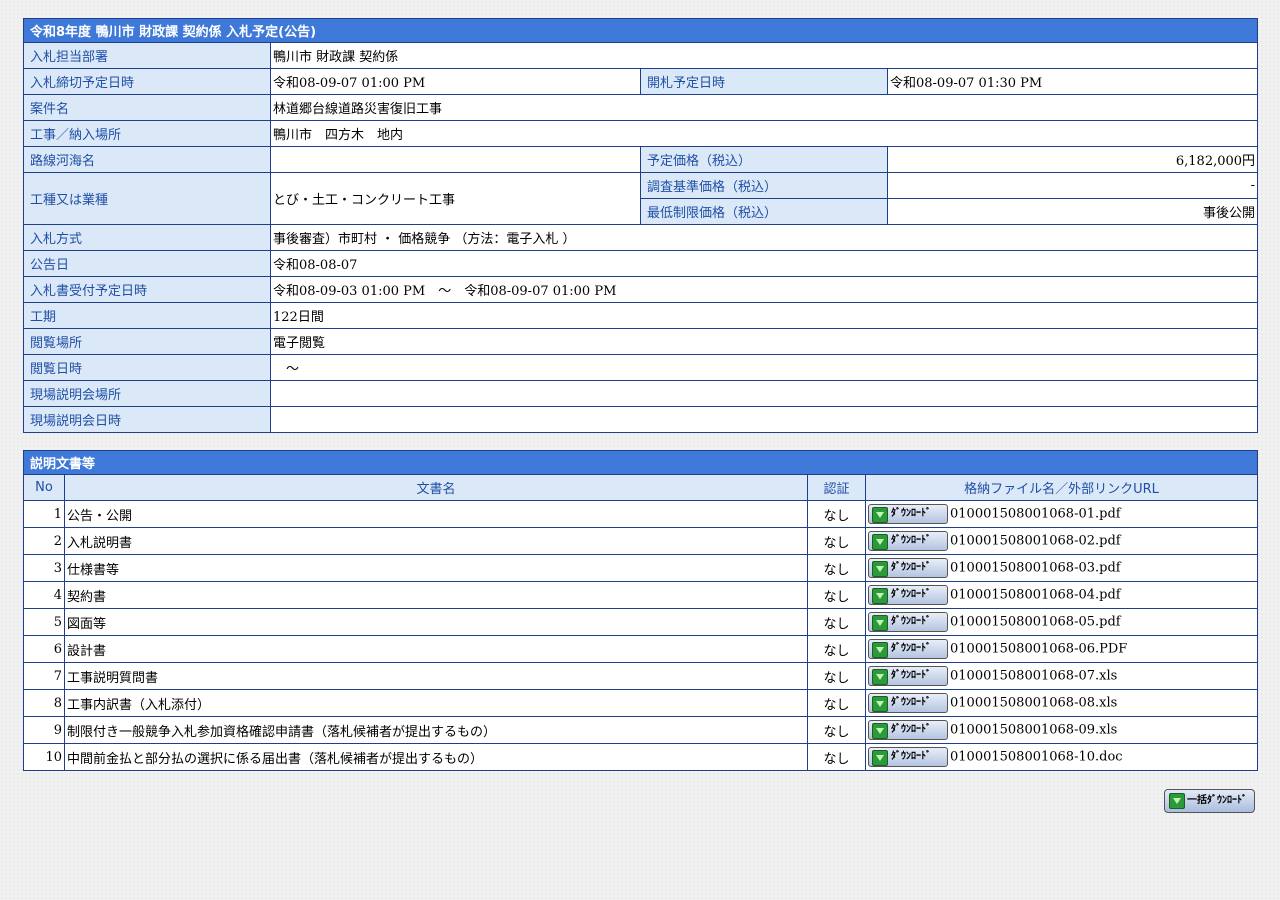  What do you see at coordinates (44, 730) in the screenshot?
I see `doc-no: 9` at bounding box center [44, 730].